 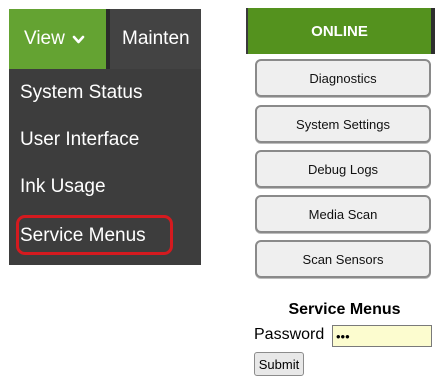 What do you see at coordinates (80, 139) in the screenshot?
I see `menu-item-label: User Interface` at bounding box center [80, 139].